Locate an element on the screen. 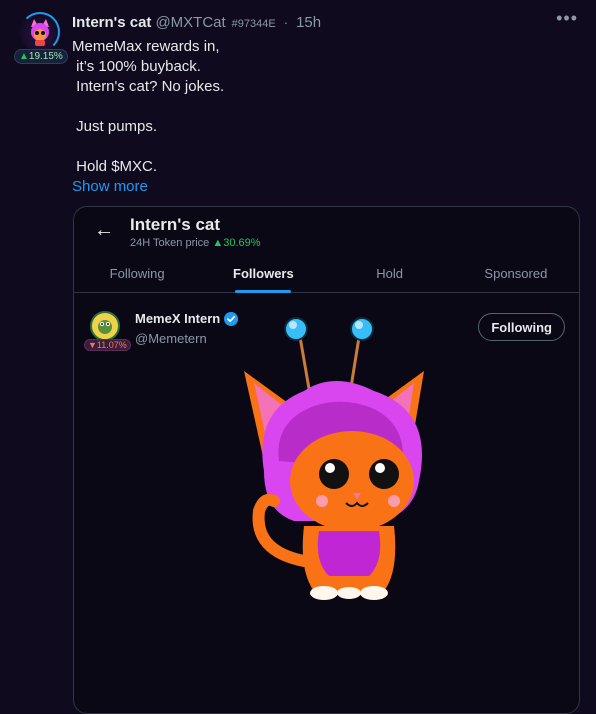 Image resolution: width=596 pixels, height=714 pixels. cat-avatar-icon is located at coordinates (40, 32).